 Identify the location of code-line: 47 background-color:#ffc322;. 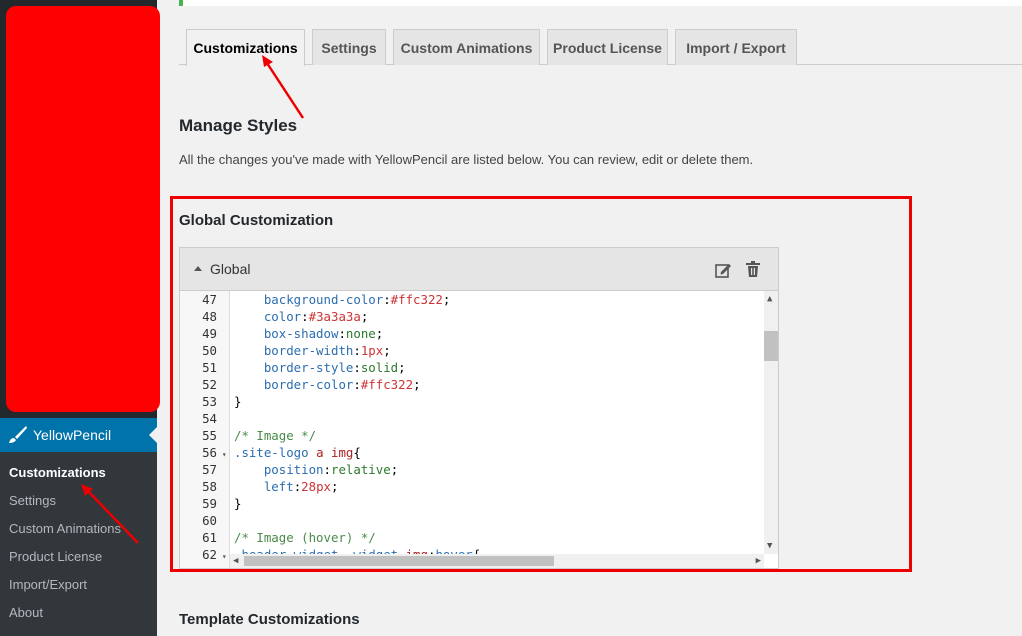
(472, 299).